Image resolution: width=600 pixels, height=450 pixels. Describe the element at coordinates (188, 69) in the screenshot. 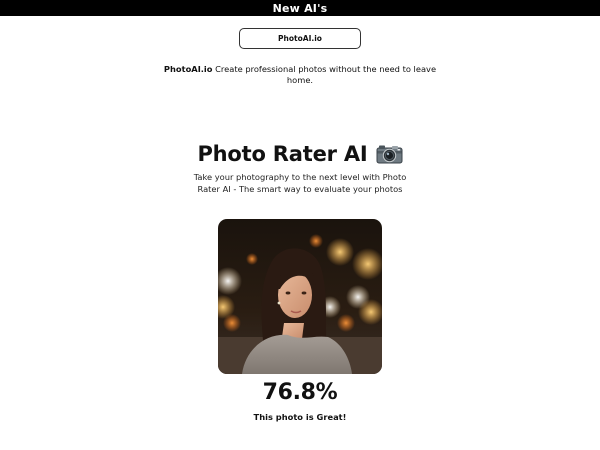

I see `ad-brand-name: PhotoAI.io` at that location.